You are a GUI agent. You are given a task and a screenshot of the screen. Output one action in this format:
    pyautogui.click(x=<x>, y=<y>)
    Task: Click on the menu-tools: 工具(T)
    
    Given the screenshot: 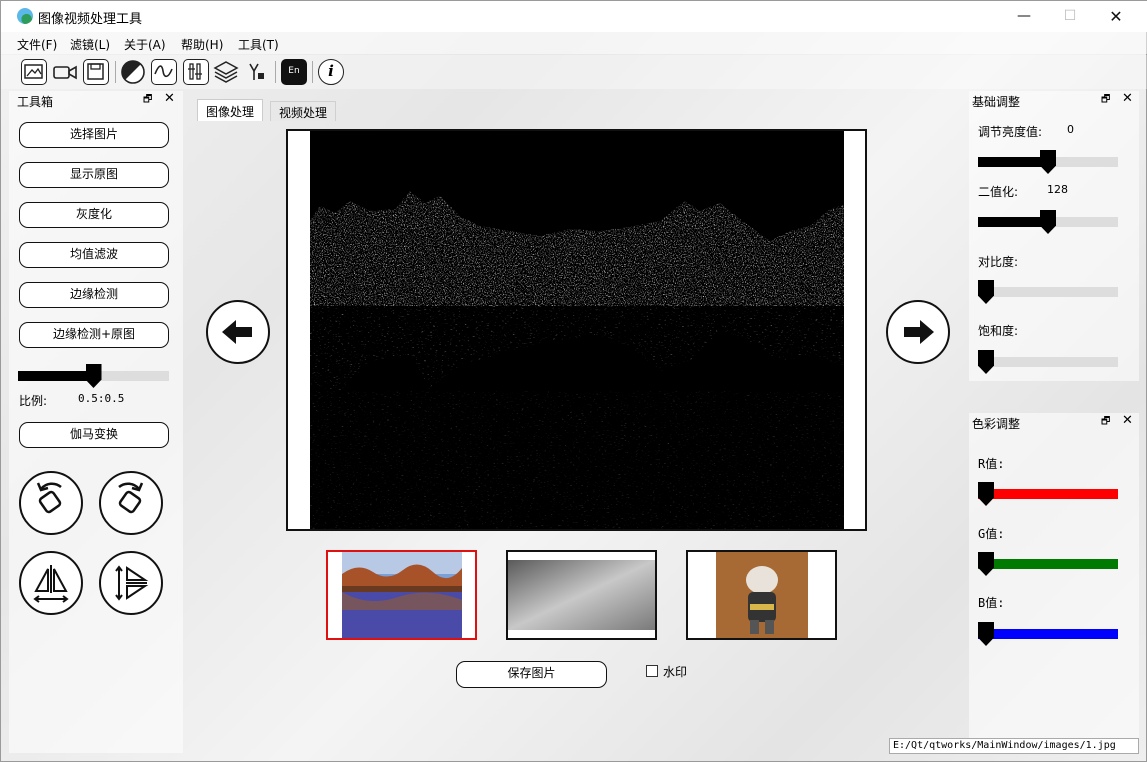 What is the action you would take?
    pyautogui.click(x=258, y=44)
    